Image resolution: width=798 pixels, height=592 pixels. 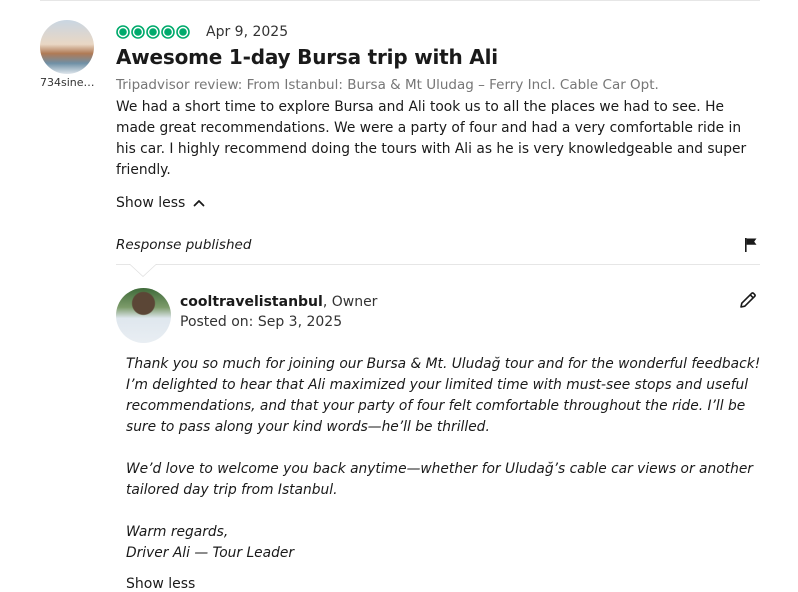 I want to click on top-divider, so click(x=400, y=0).